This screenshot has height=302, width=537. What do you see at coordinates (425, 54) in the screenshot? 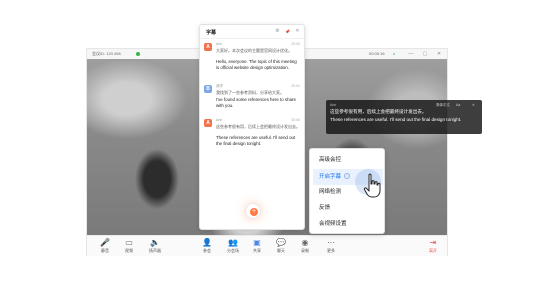
I see `maximize-button: ▢` at bounding box center [425, 54].